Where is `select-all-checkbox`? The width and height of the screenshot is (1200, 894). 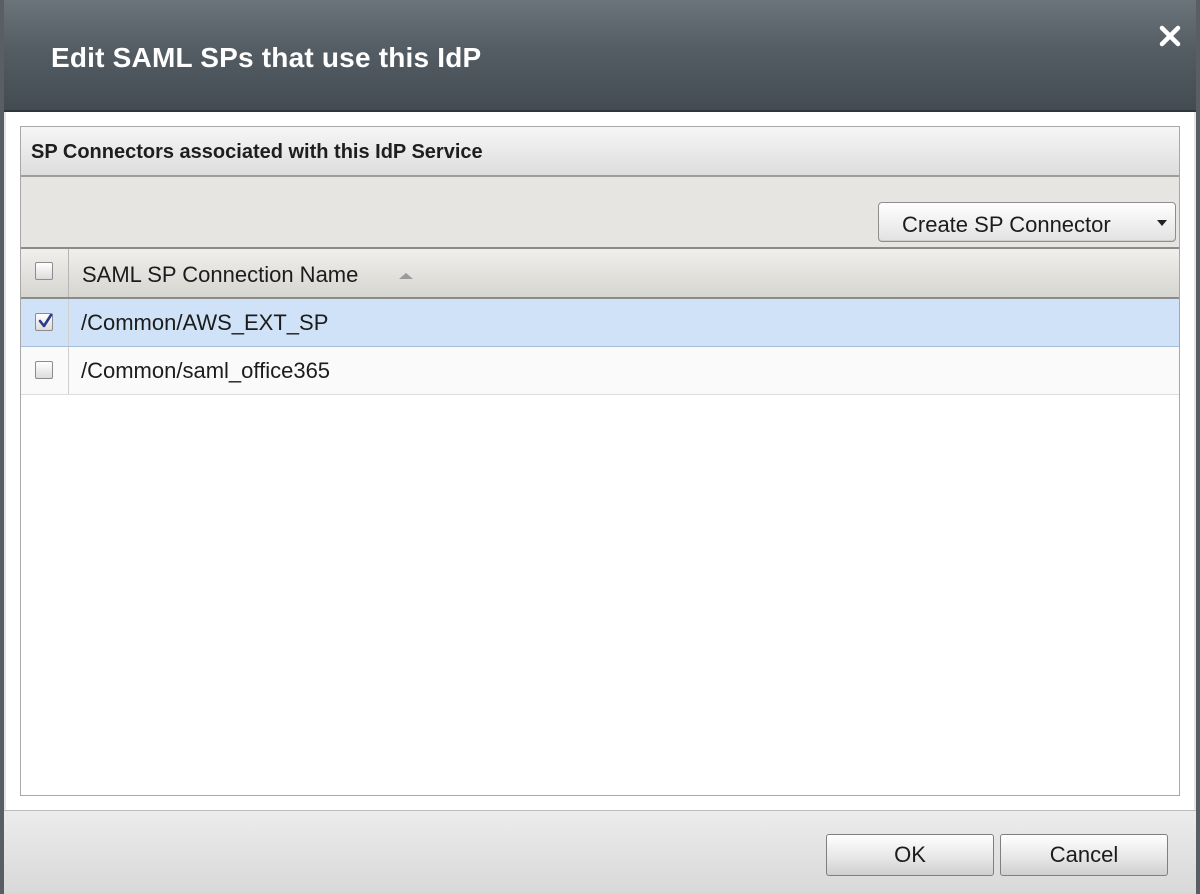
select-all-checkbox is located at coordinates (44, 271).